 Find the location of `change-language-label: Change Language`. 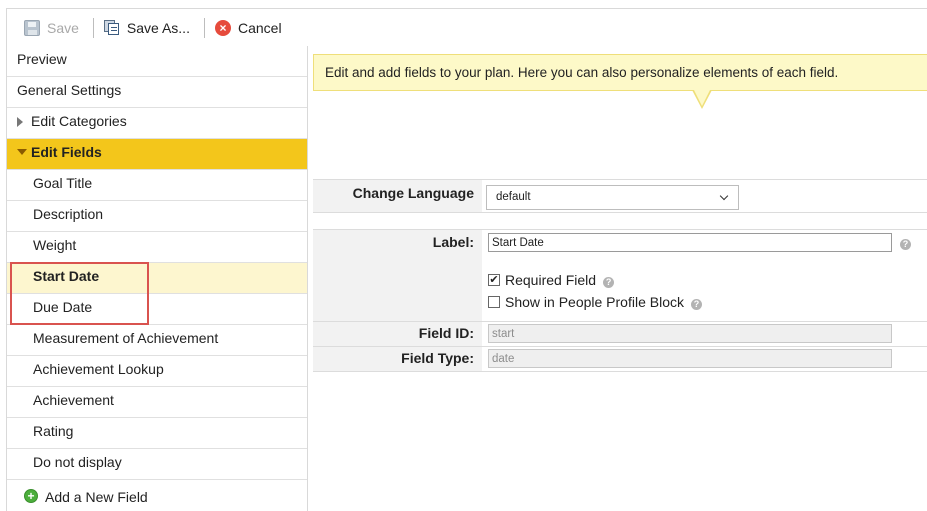

change-language-label: Change Language is located at coordinates (413, 193).